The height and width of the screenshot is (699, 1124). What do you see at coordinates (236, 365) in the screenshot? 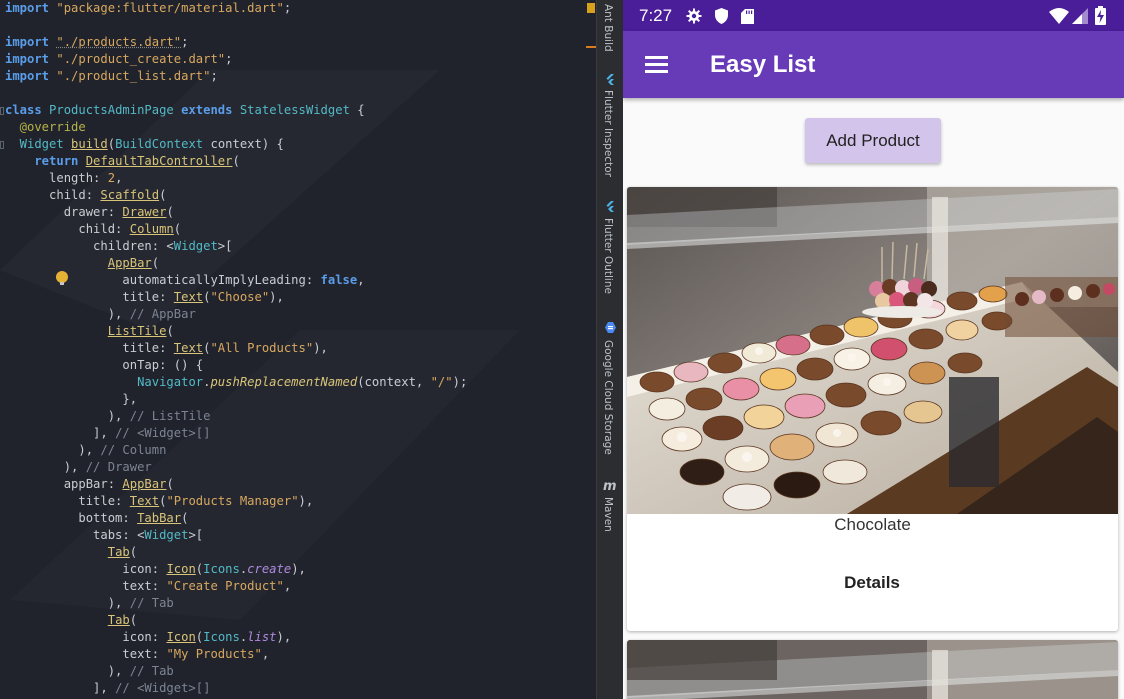
I see `code-line: onTap: () {` at bounding box center [236, 365].